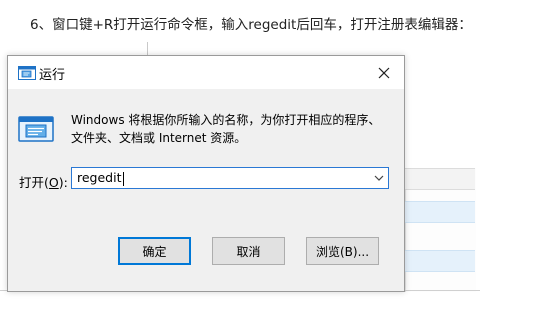  What do you see at coordinates (53, 182) in the screenshot?
I see `open-label-accesskey: O` at bounding box center [53, 182].